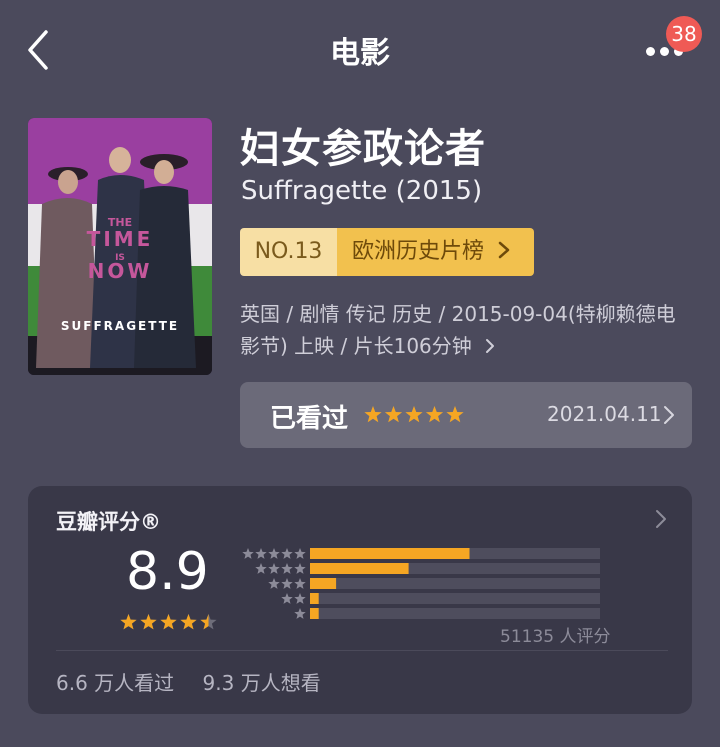  I want to click on meta-line-2: 影节) 上映 / 片长106分钟, so click(468, 346).